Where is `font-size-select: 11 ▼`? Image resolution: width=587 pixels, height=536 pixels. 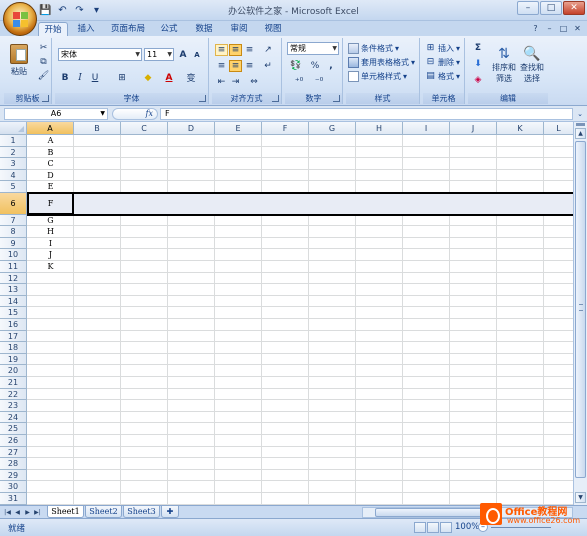 font-size-select: 11 ▼ is located at coordinates (159, 54).